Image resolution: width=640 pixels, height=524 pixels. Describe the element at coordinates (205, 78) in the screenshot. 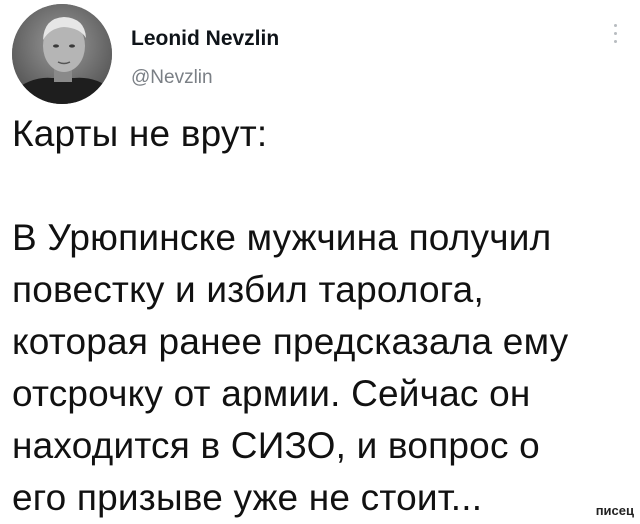

I see `author-handle: @Nevzlin` at that location.